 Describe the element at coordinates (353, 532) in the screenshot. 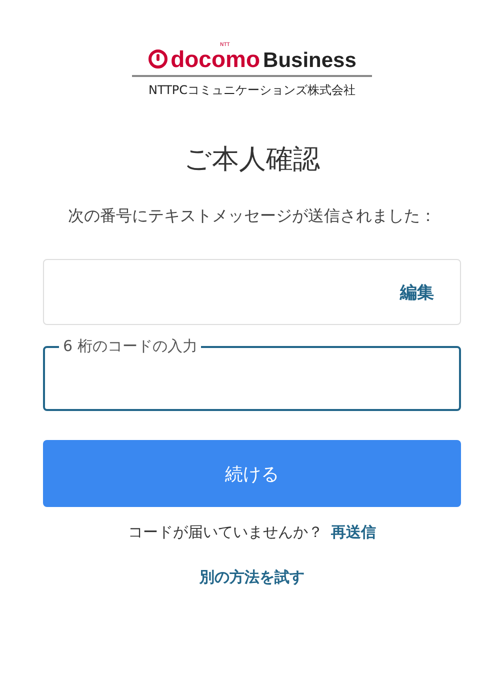

I see `resend-link: 再送信` at that location.